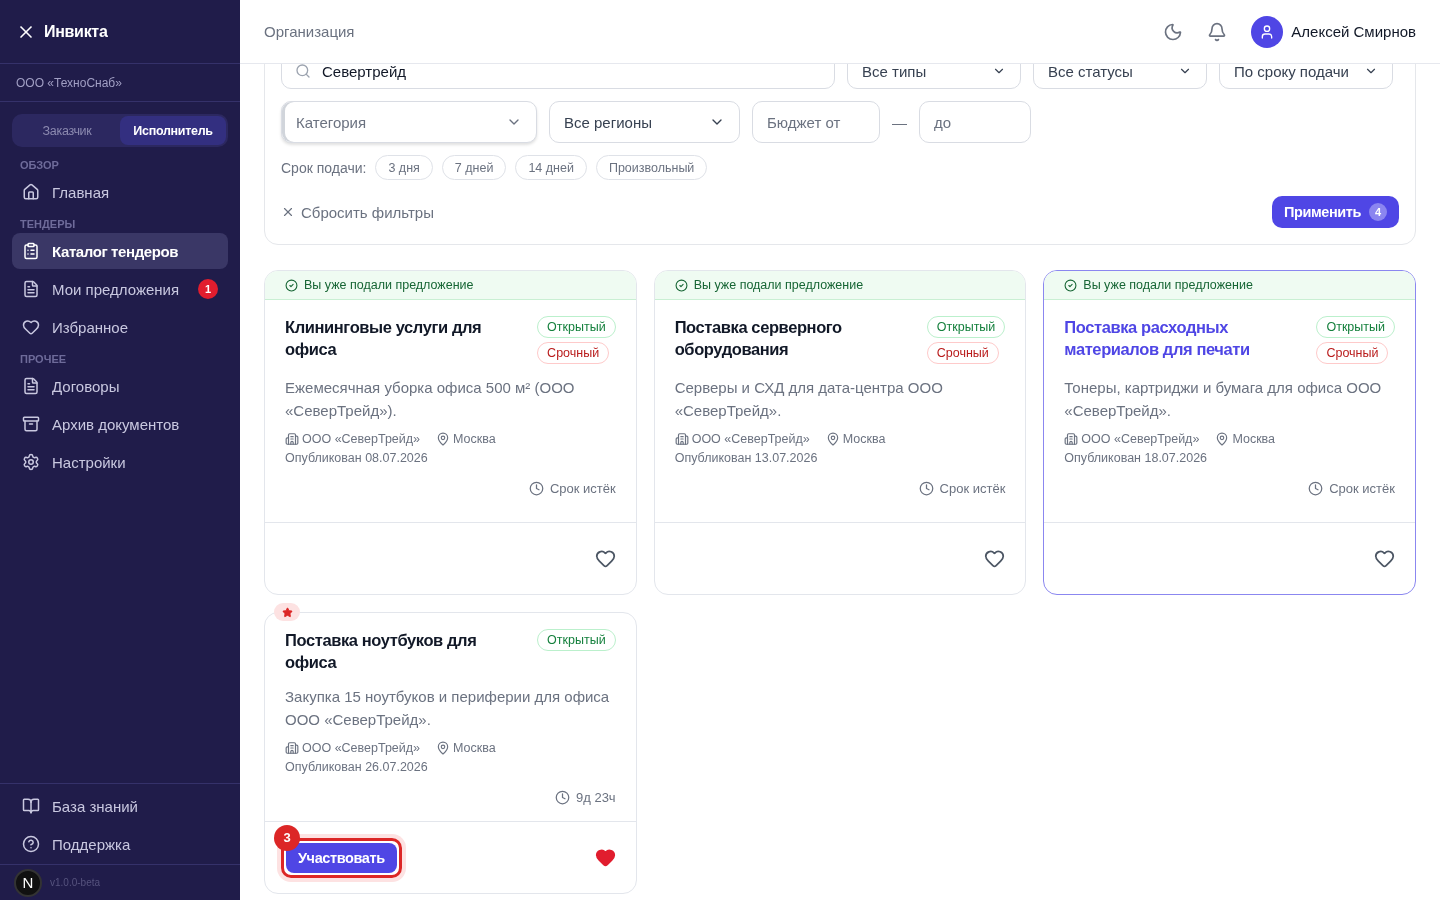  I want to click on apply-button: Применить 4, so click(1335, 212).